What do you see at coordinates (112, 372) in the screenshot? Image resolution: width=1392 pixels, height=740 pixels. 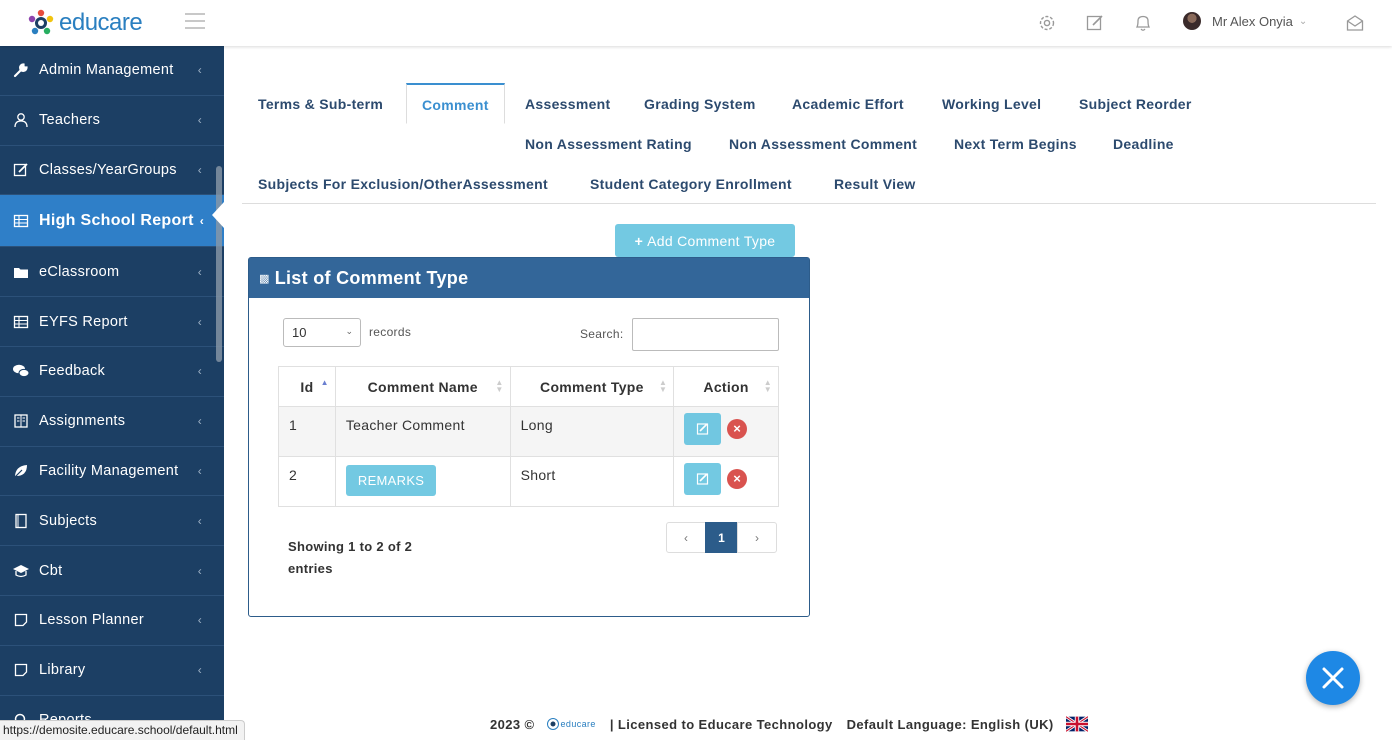 I see `sidebar-item-feedback: Feedback ‹` at bounding box center [112, 372].